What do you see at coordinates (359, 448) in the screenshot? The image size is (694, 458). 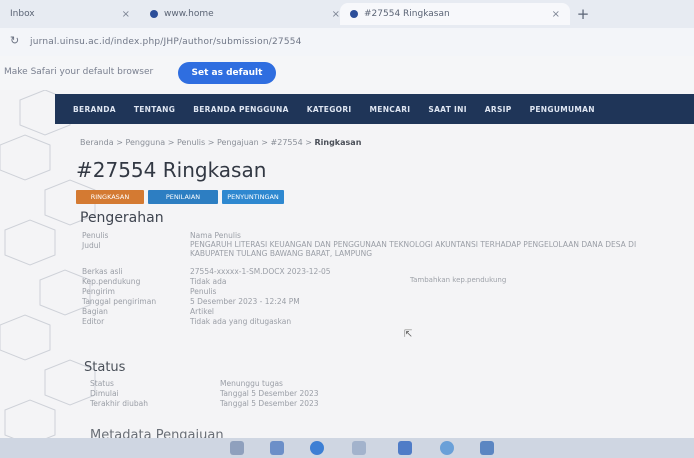 I see `store-icon` at bounding box center [359, 448].